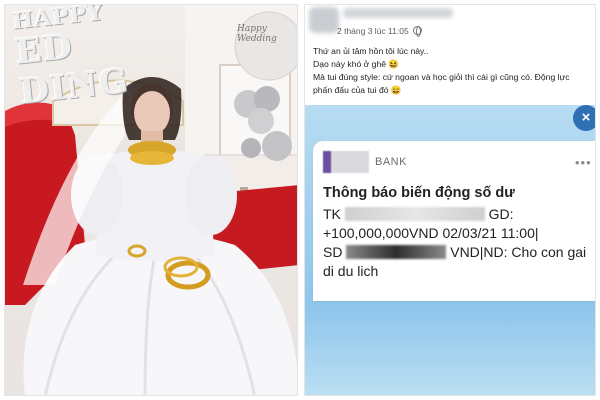  What do you see at coordinates (583, 162) in the screenshot?
I see `more-options-icon: •••` at bounding box center [583, 162].